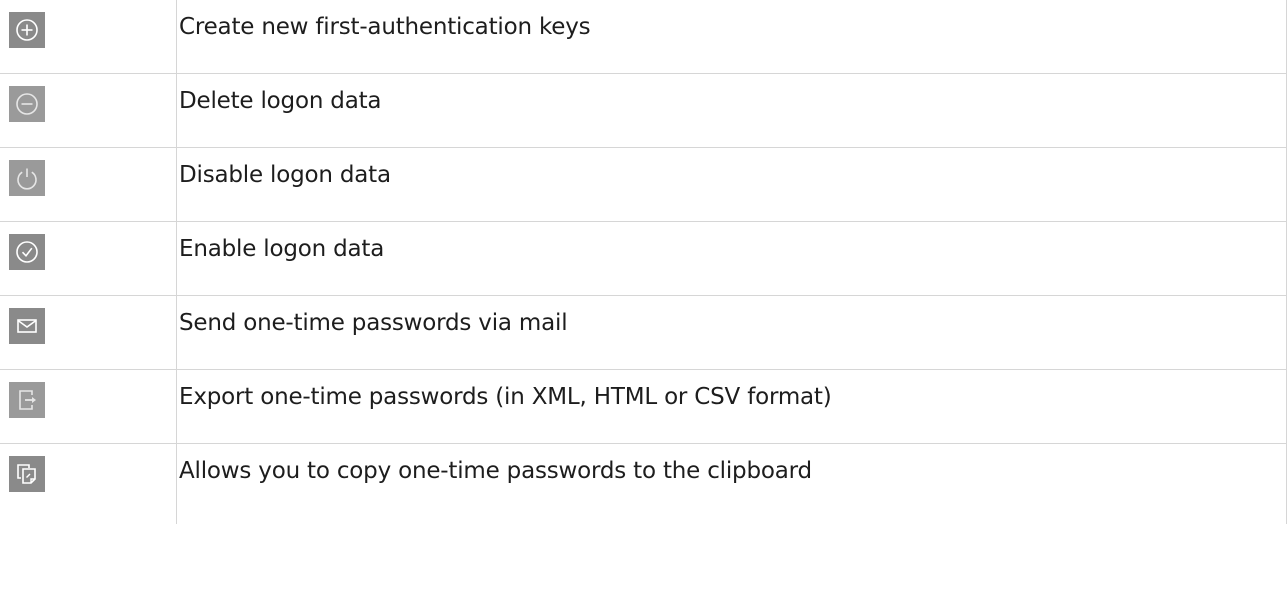 The height and width of the screenshot is (594, 1287). What do you see at coordinates (731, 258) in the screenshot?
I see `description-cell: Enable logon data` at bounding box center [731, 258].